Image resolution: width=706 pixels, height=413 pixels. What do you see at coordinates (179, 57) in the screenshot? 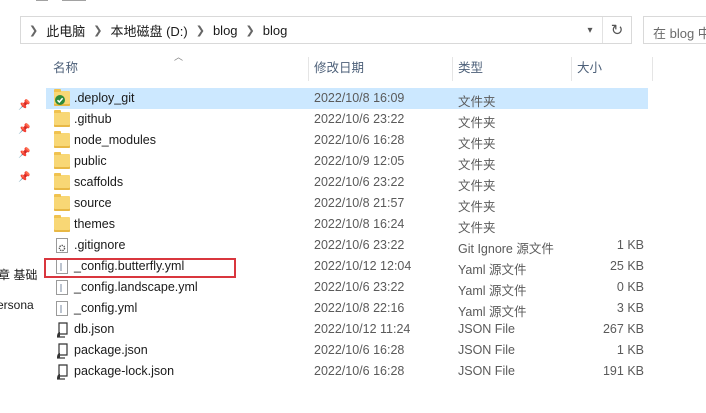
I see `sort-ascending-icon: ︿` at bounding box center [179, 57].